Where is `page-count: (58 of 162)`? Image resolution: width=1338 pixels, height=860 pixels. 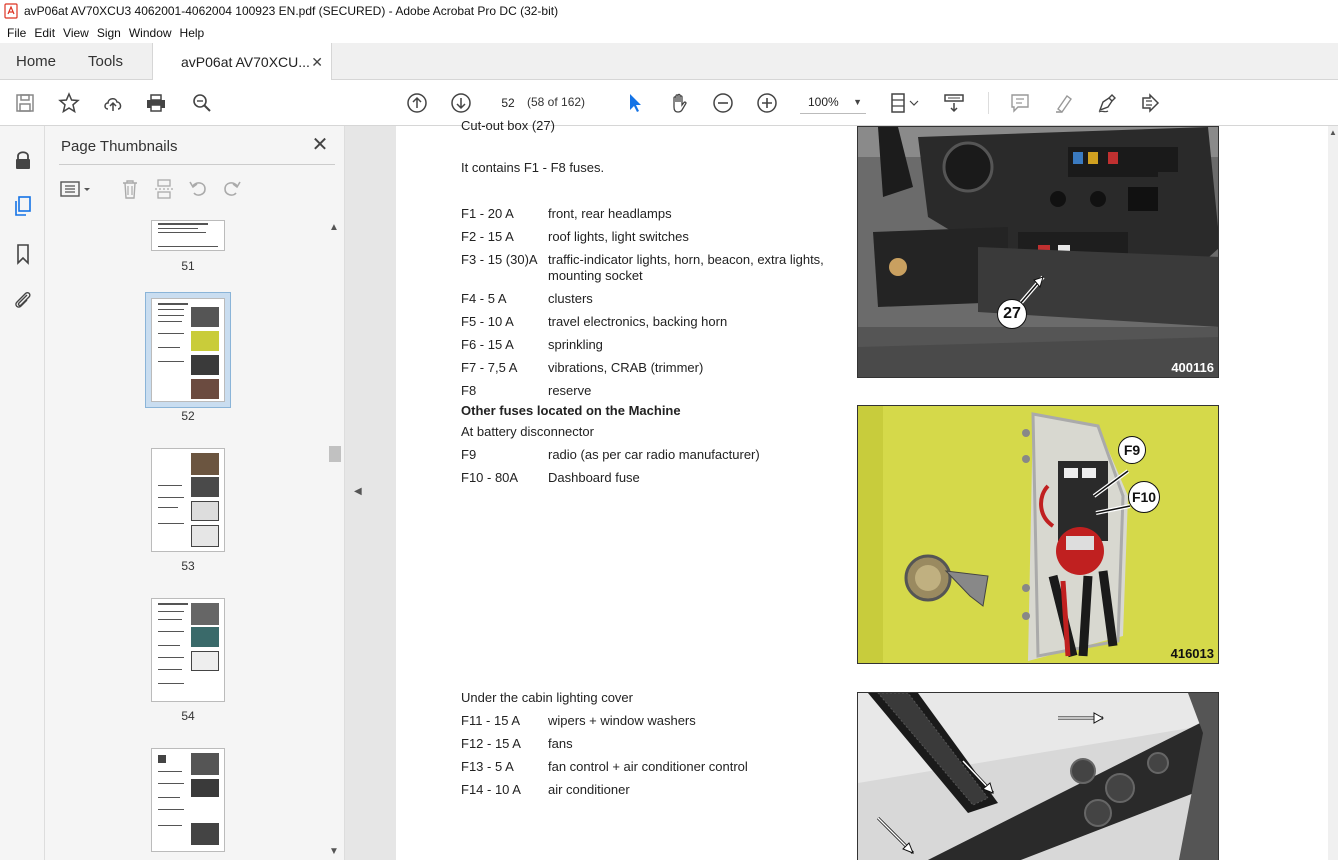
page-count: (58 of 162) is located at coordinates (556, 102).